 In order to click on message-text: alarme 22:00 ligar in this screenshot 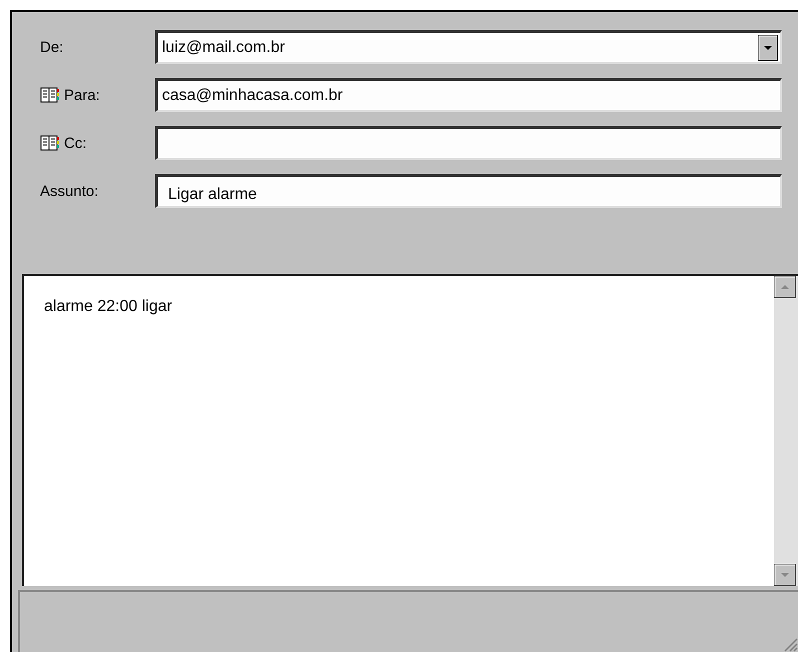, I will do `click(109, 307)`.